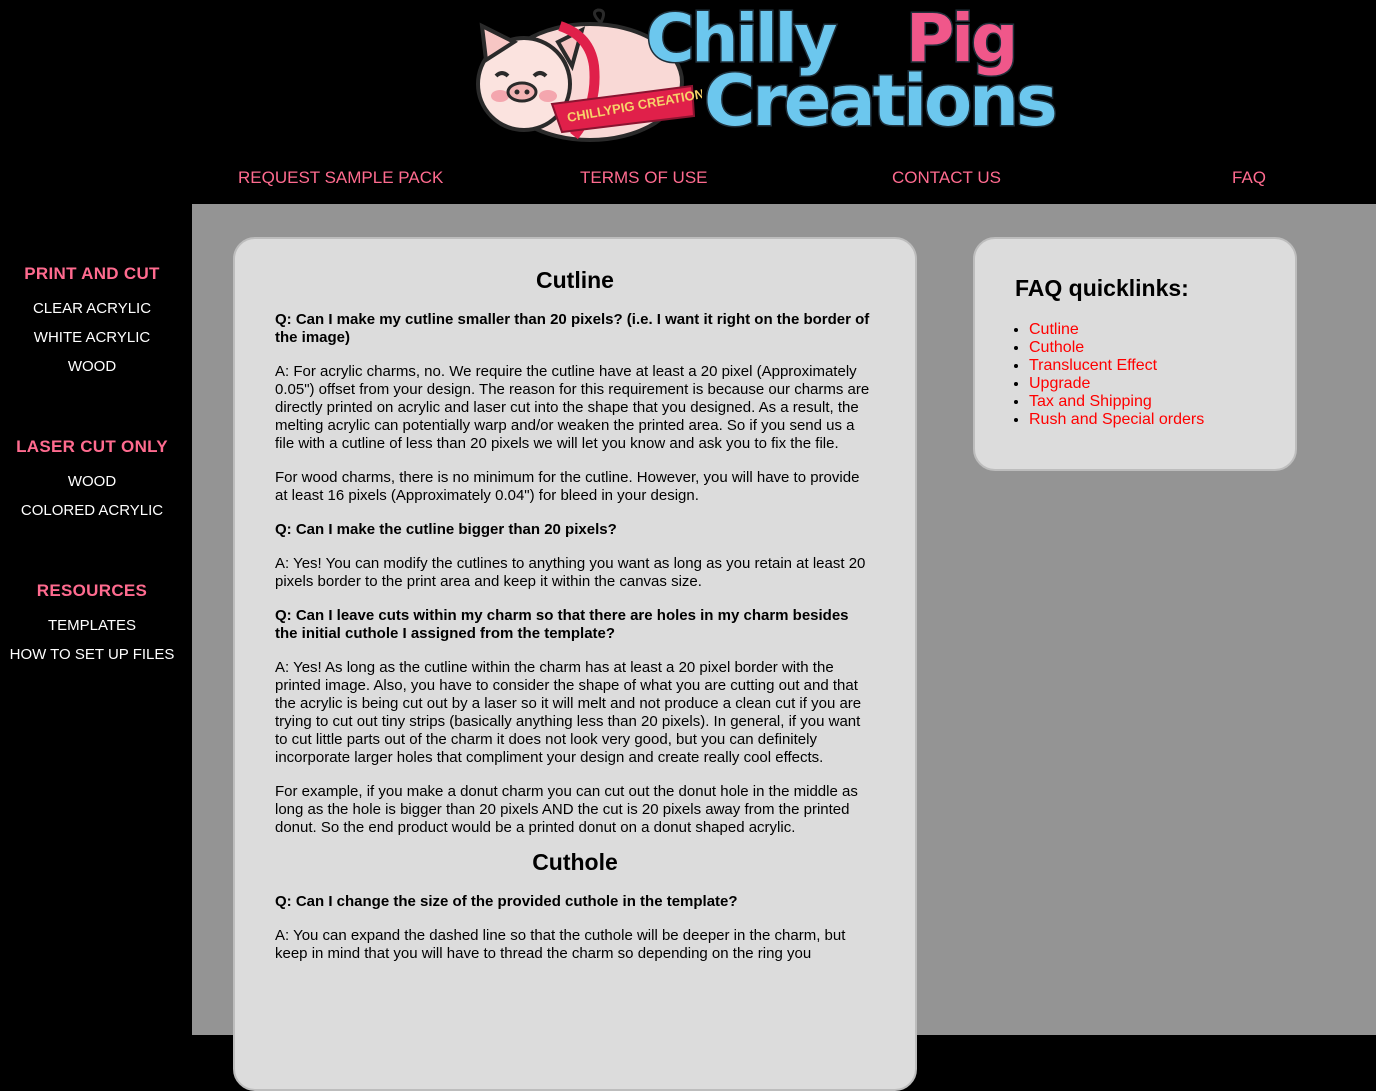 Image resolution: width=1376 pixels, height=1091 pixels. Describe the element at coordinates (1090, 401) in the screenshot. I see `quicklink-tax-and-shipping: Tax and Shipping` at that location.